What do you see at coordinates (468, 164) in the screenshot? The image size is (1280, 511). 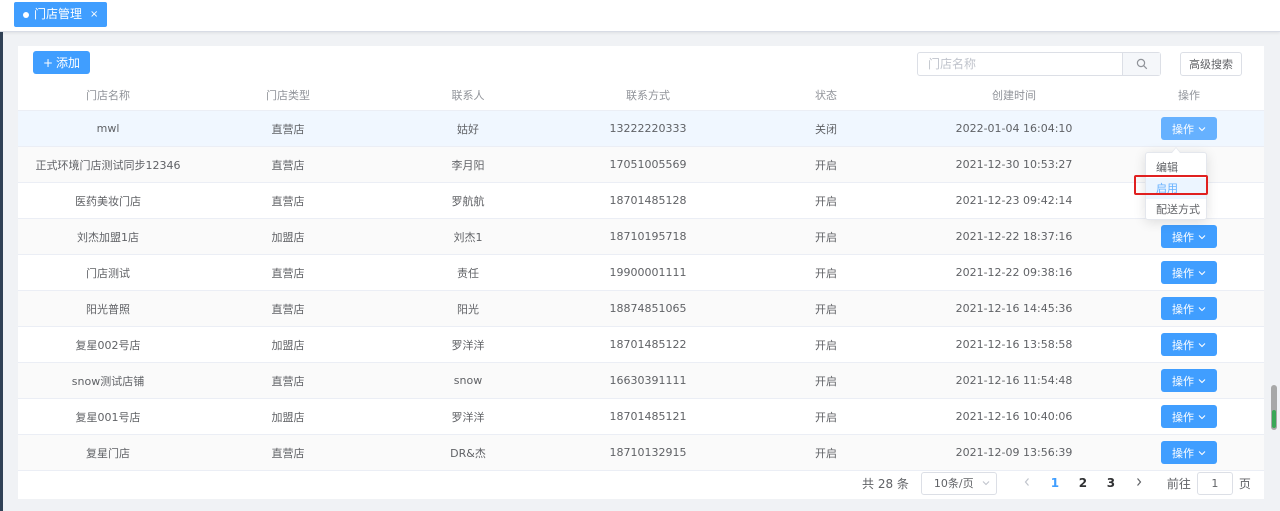 I see `cell-contact: 李月阳` at bounding box center [468, 164].